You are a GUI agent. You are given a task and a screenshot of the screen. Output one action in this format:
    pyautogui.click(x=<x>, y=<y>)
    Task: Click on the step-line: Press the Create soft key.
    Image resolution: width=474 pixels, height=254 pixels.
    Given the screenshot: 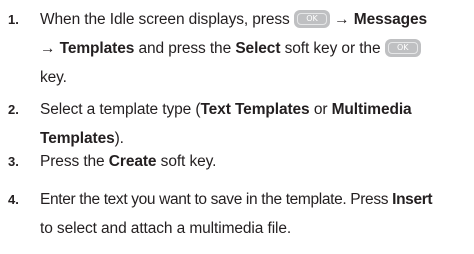 What is the action you would take?
    pyautogui.click(x=128, y=161)
    